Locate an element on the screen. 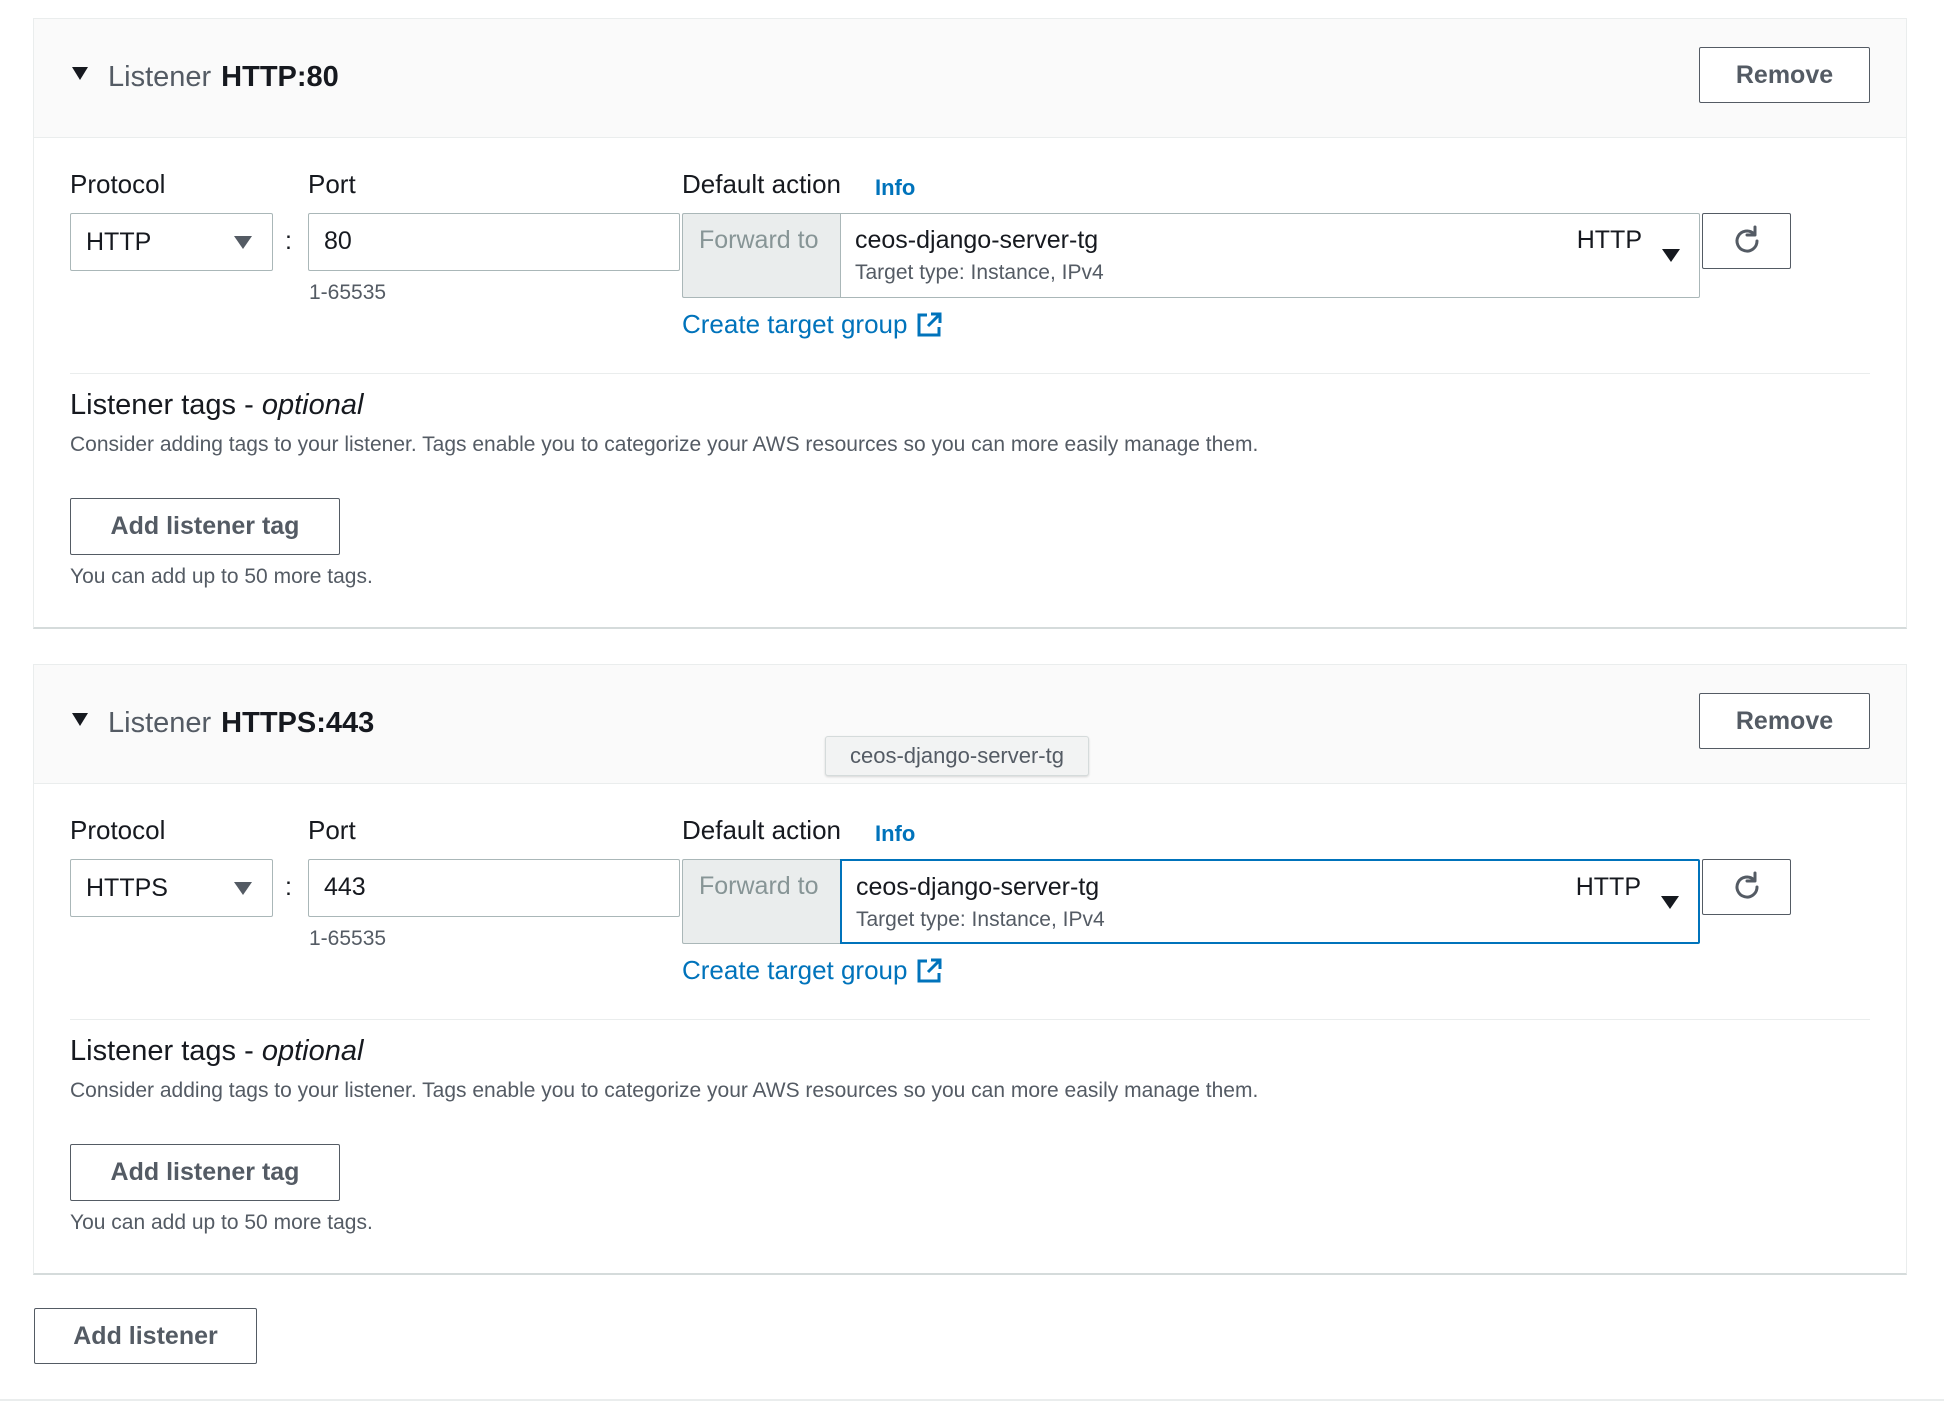  target-group-tooltip: ceos-django-server-tg is located at coordinates (957, 756).